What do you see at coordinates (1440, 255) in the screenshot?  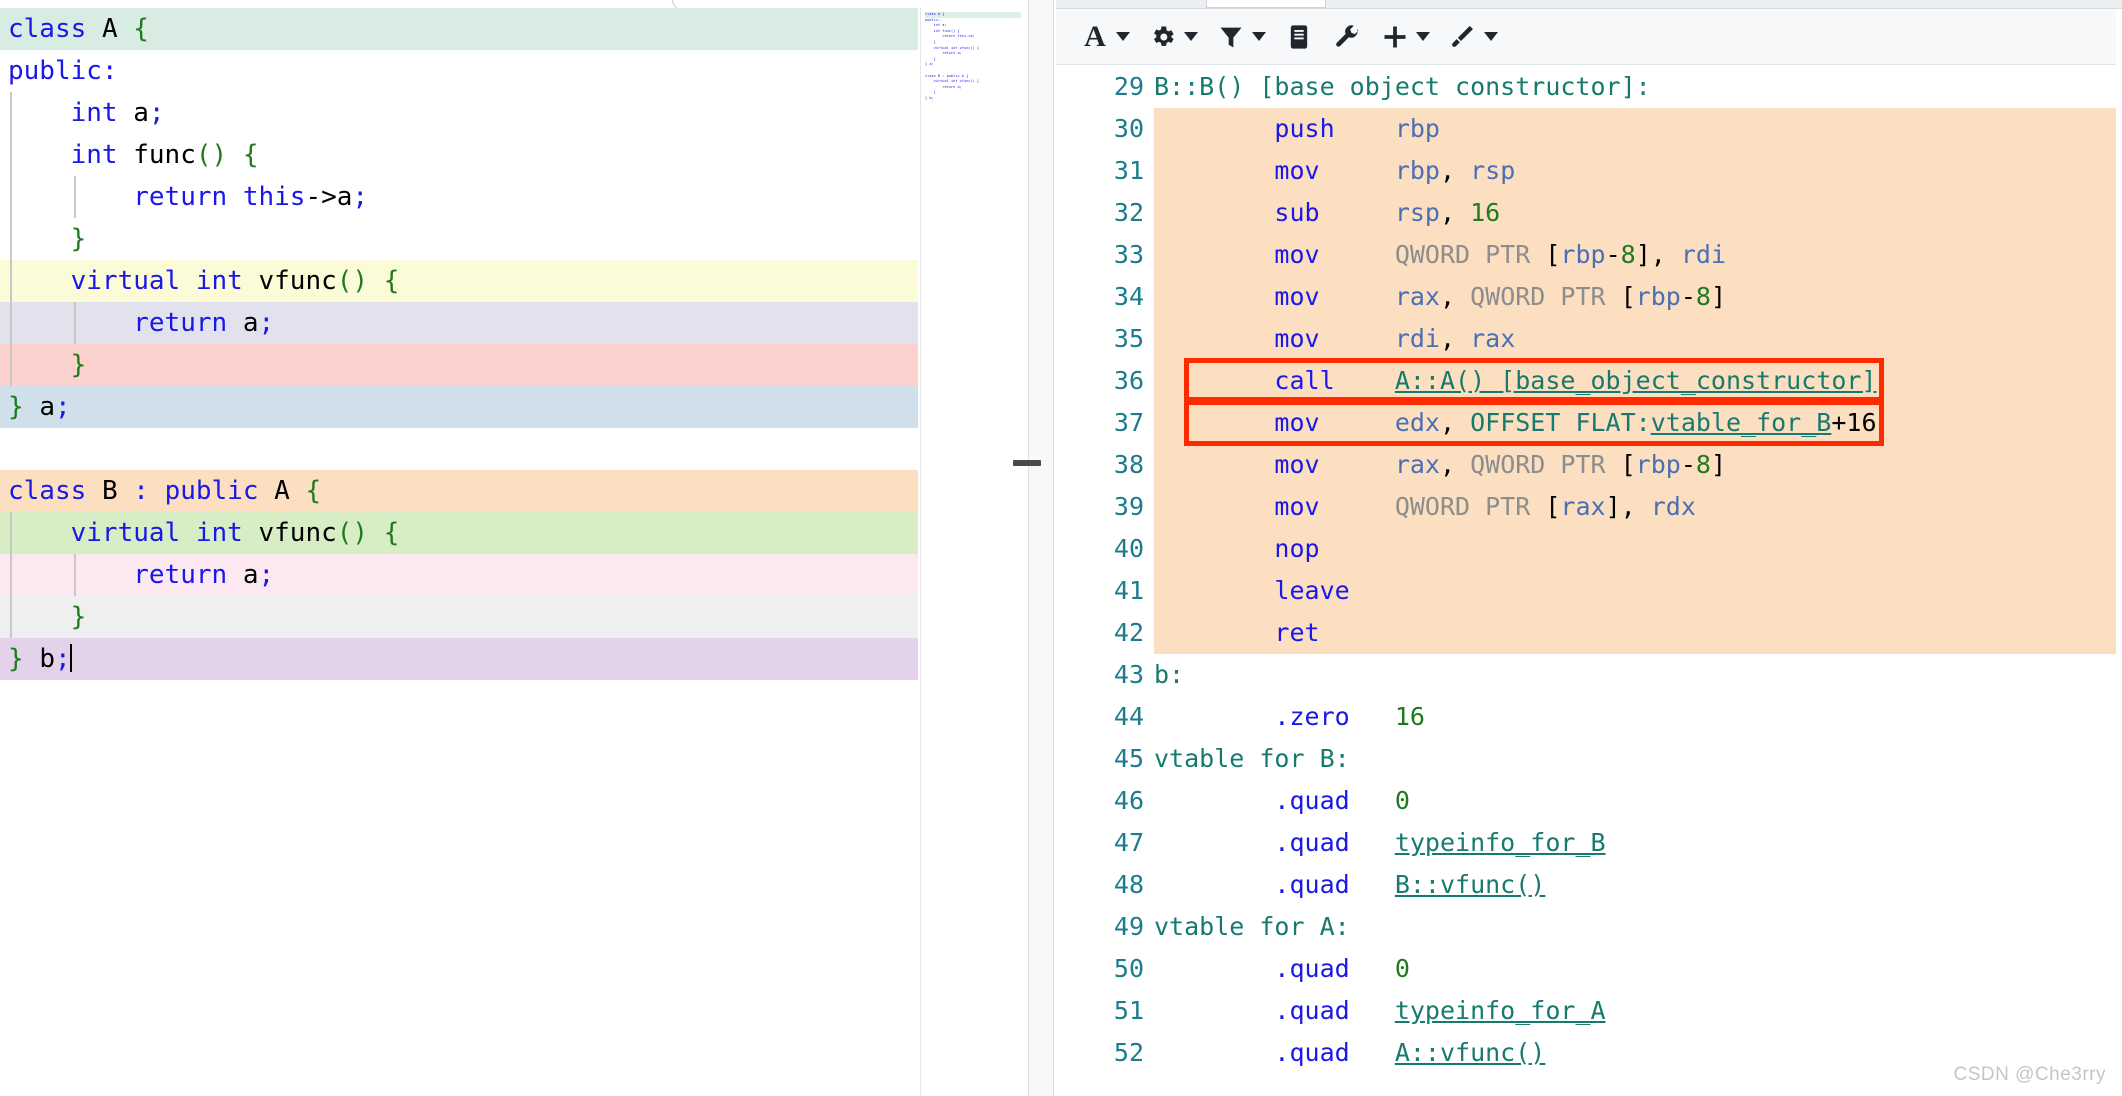 I see `asm-line-text: mov QWORD PTR [rbp-8], rdi` at bounding box center [1440, 255].